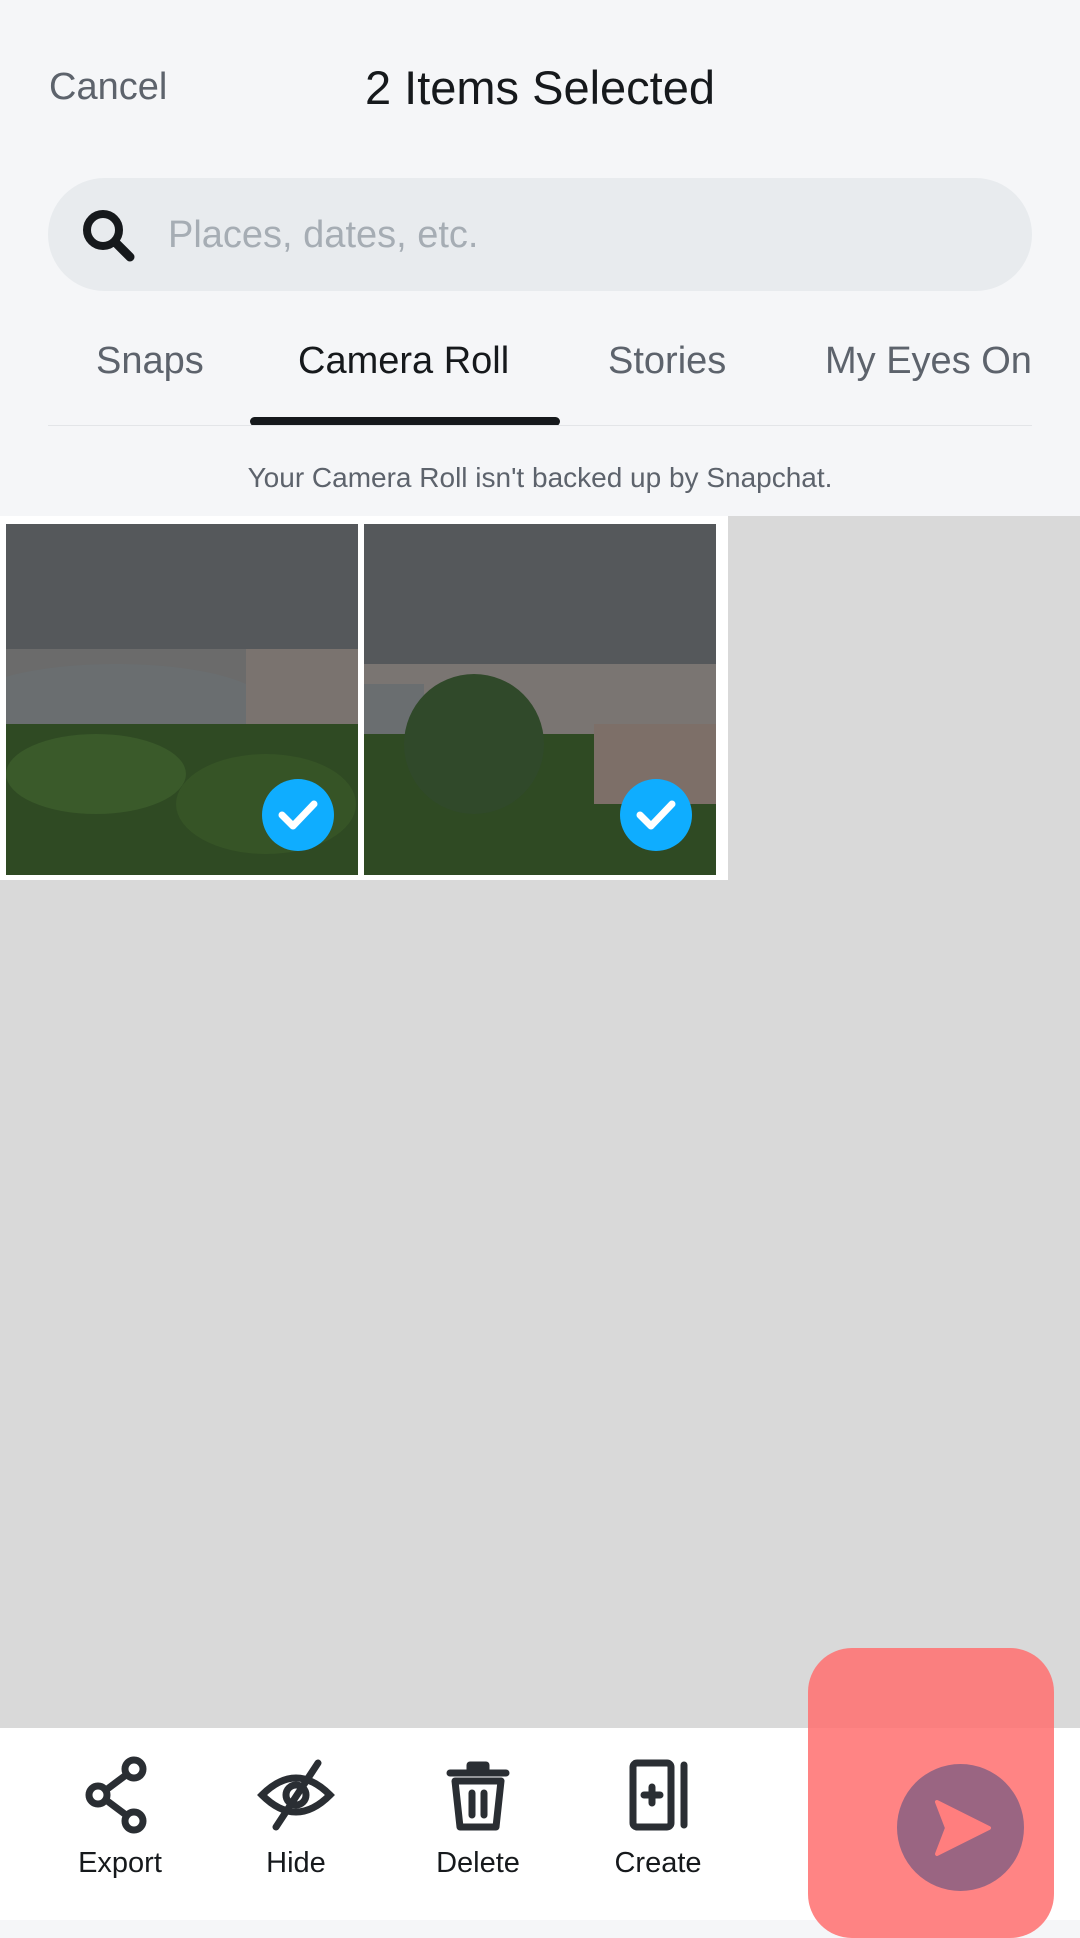 This screenshot has height=1938, width=1080. What do you see at coordinates (403, 361) in the screenshot?
I see `tab-camera-roll: Camera Roll` at bounding box center [403, 361].